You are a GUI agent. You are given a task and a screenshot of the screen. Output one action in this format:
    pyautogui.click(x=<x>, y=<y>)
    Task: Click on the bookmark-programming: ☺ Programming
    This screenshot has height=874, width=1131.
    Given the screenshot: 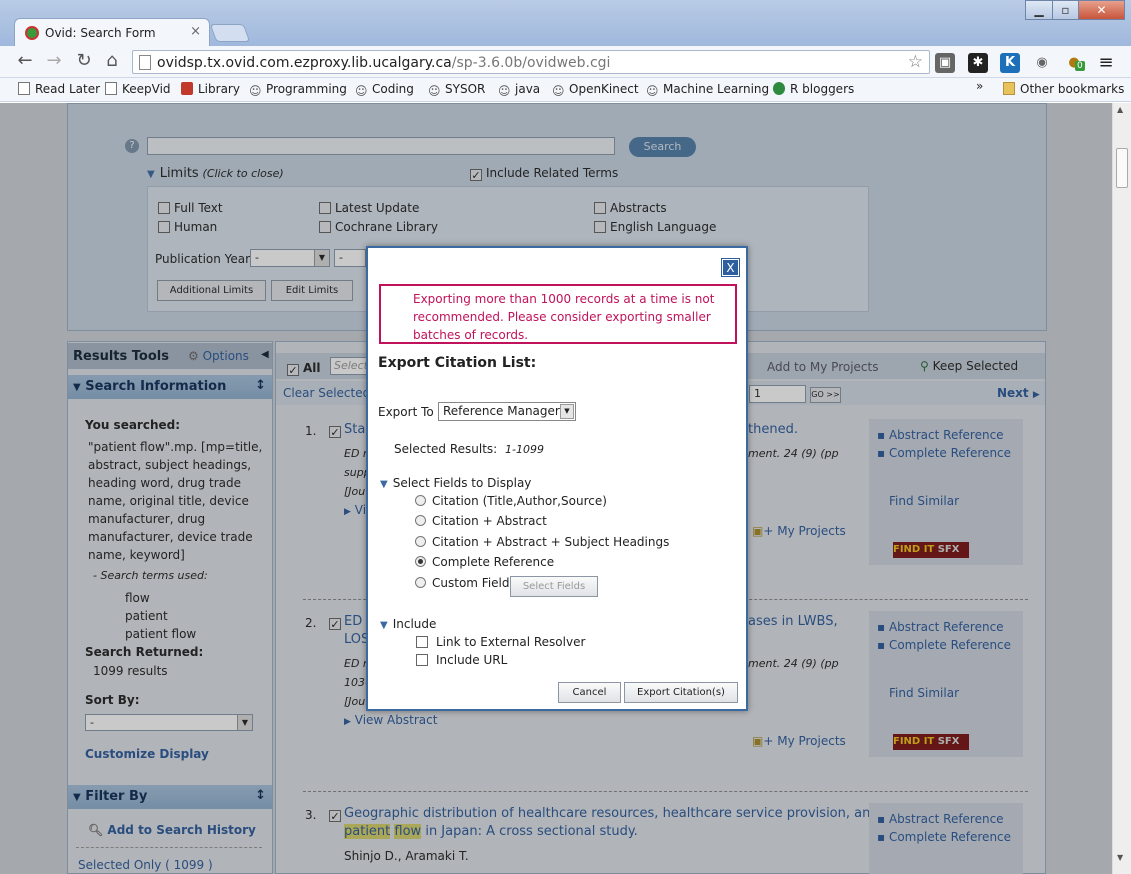 What is the action you would take?
    pyautogui.click(x=298, y=90)
    